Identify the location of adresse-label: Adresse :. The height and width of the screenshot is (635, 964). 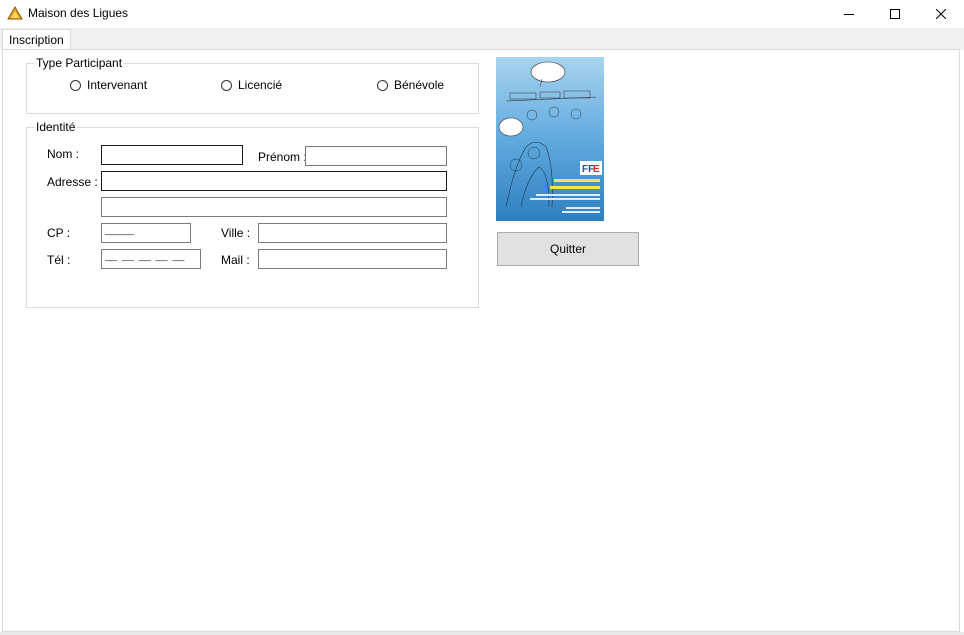
(72, 182).